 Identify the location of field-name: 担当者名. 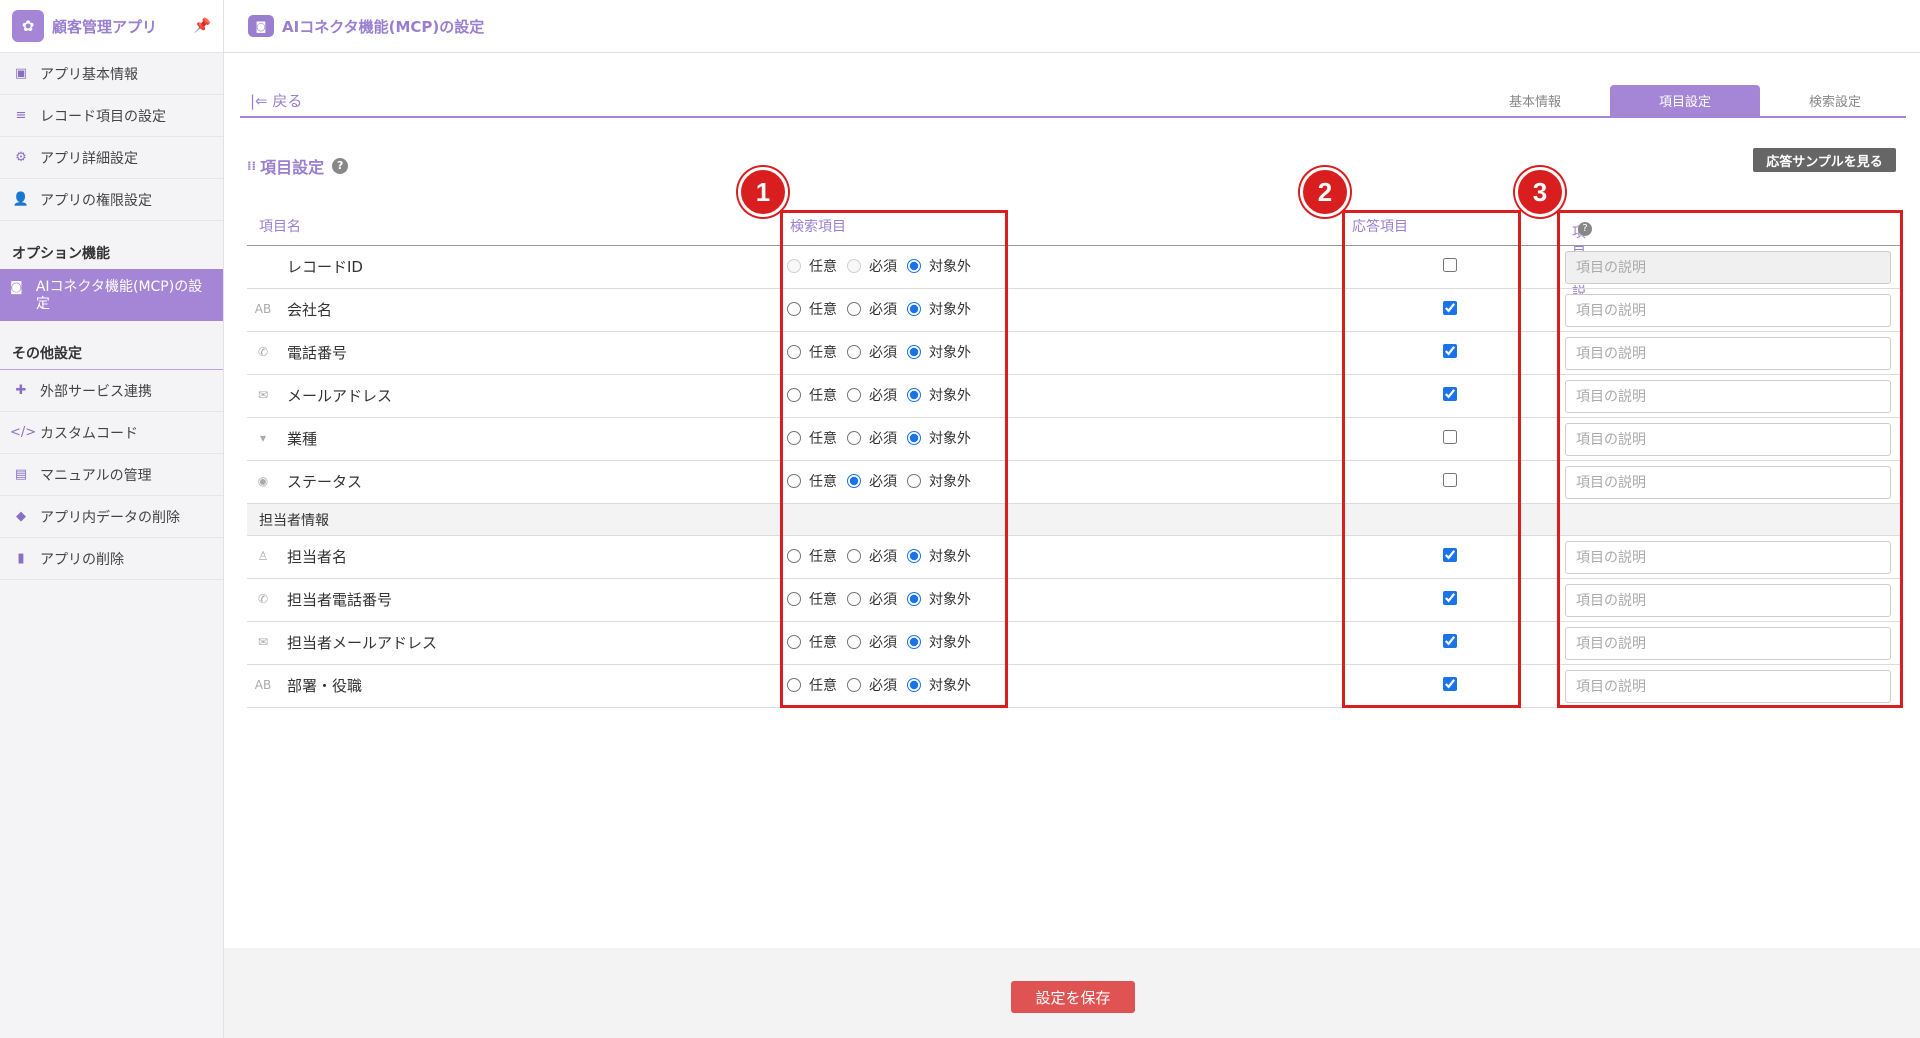
(317, 557).